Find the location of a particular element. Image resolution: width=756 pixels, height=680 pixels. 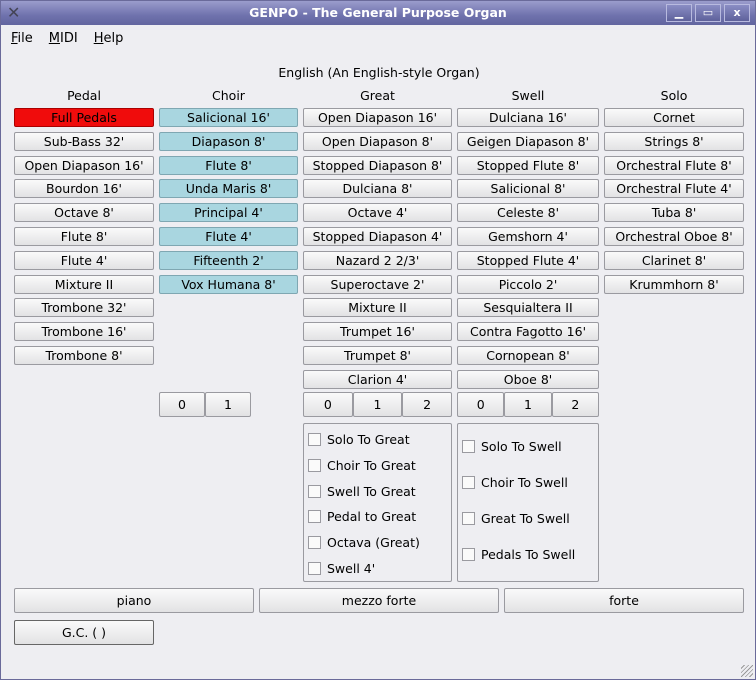

maximize-button: ▭ is located at coordinates (708, 13).